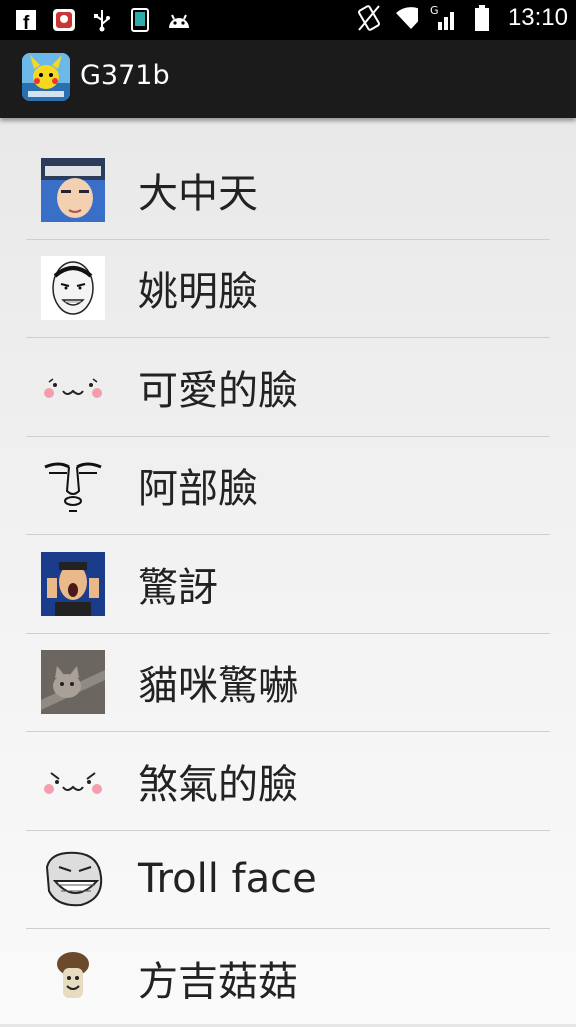 The image size is (576, 1027). What do you see at coordinates (368, 18) in the screenshot?
I see `rotation-icon` at bounding box center [368, 18].